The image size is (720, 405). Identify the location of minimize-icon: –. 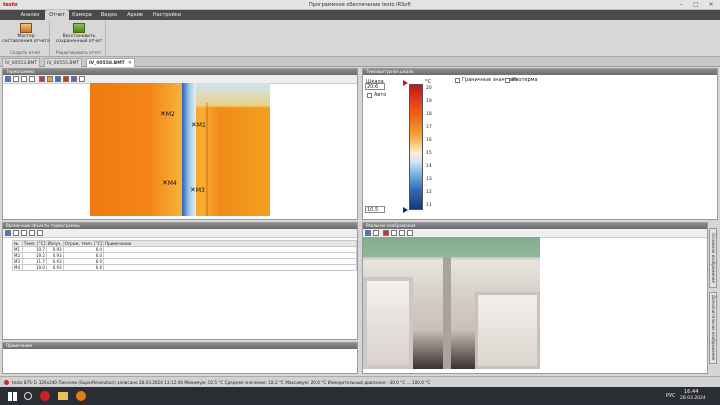
(681, 5).